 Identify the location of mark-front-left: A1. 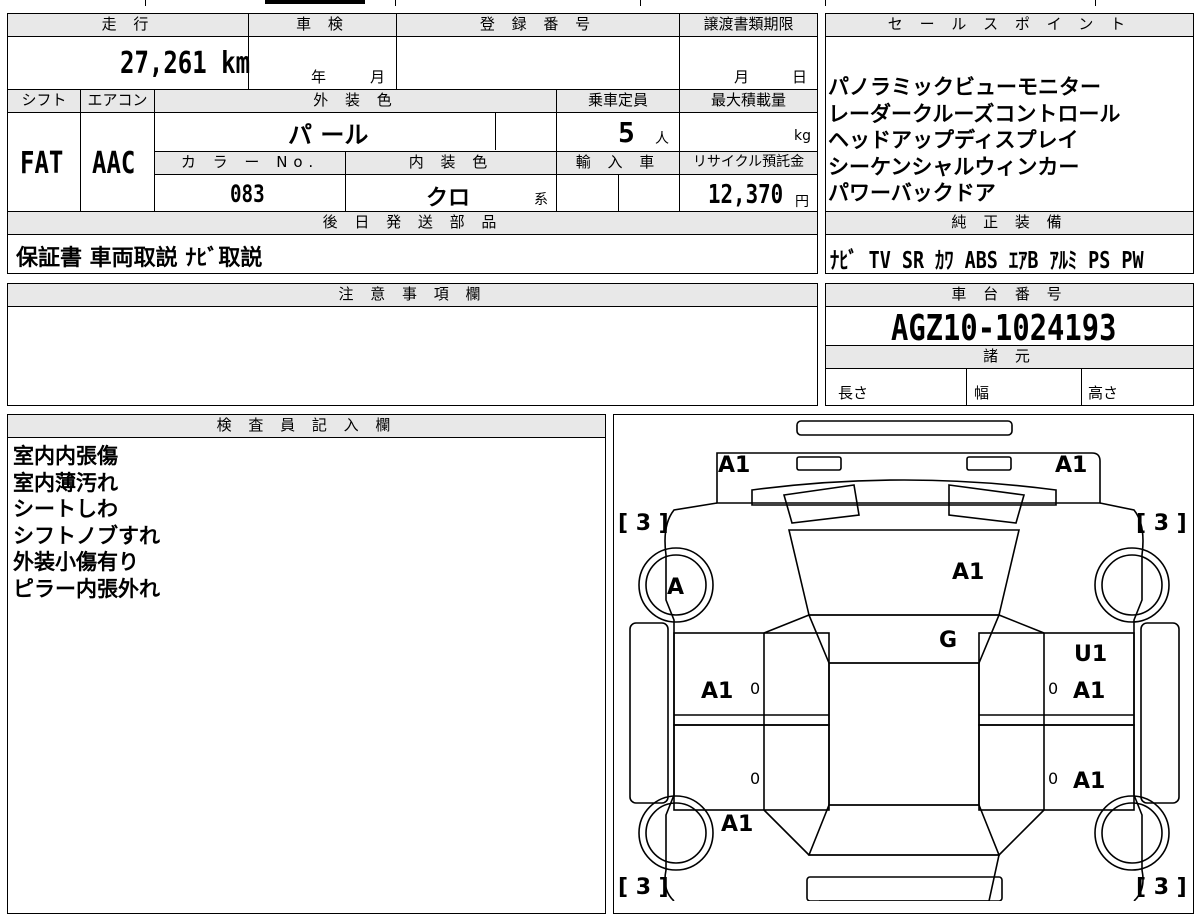
(734, 465).